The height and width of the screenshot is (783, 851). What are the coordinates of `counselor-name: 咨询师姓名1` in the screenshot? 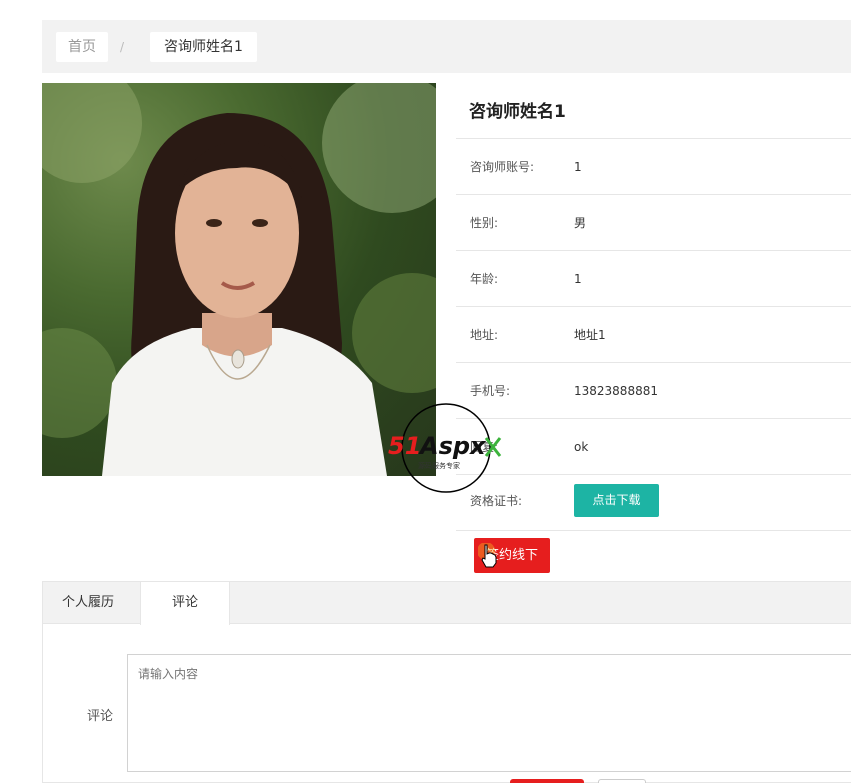 It's located at (653, 111).